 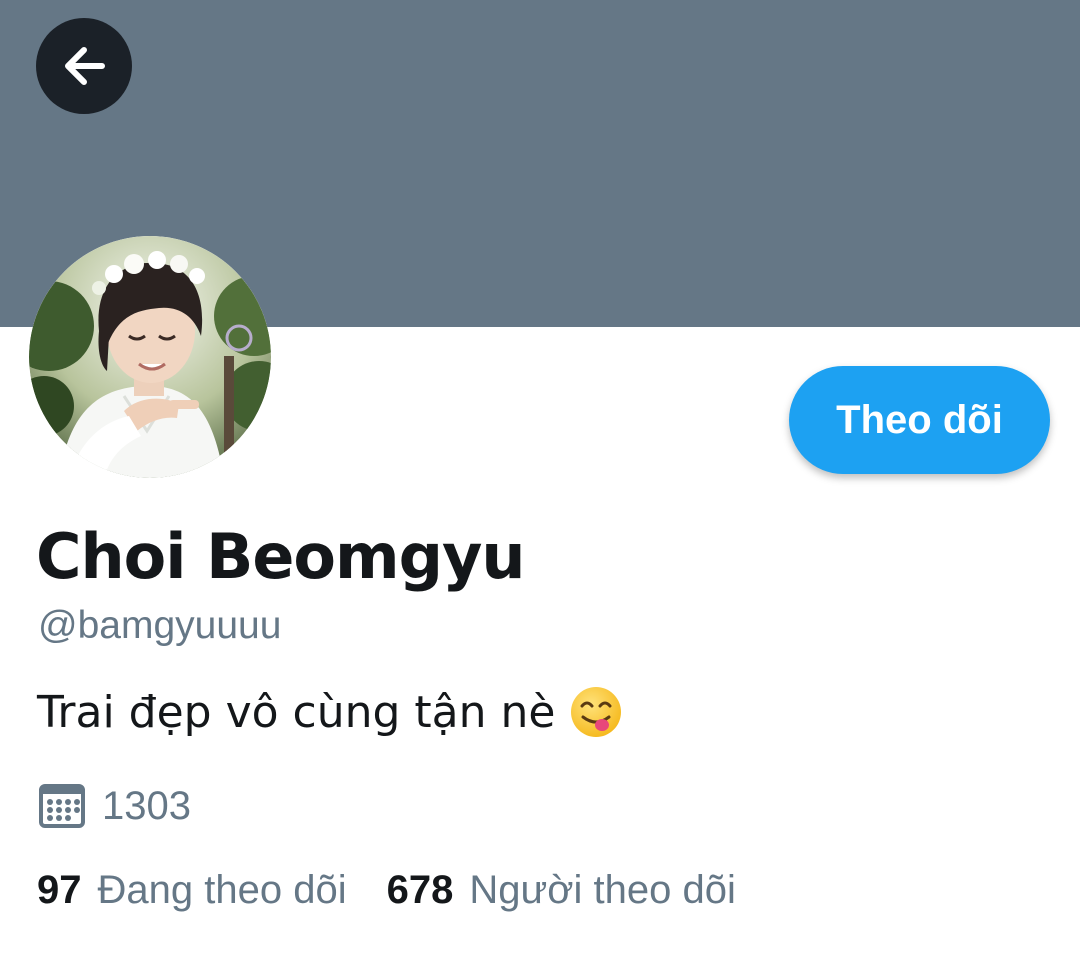 I want to click on yum-face-emoji, so click(x=596, y=712).